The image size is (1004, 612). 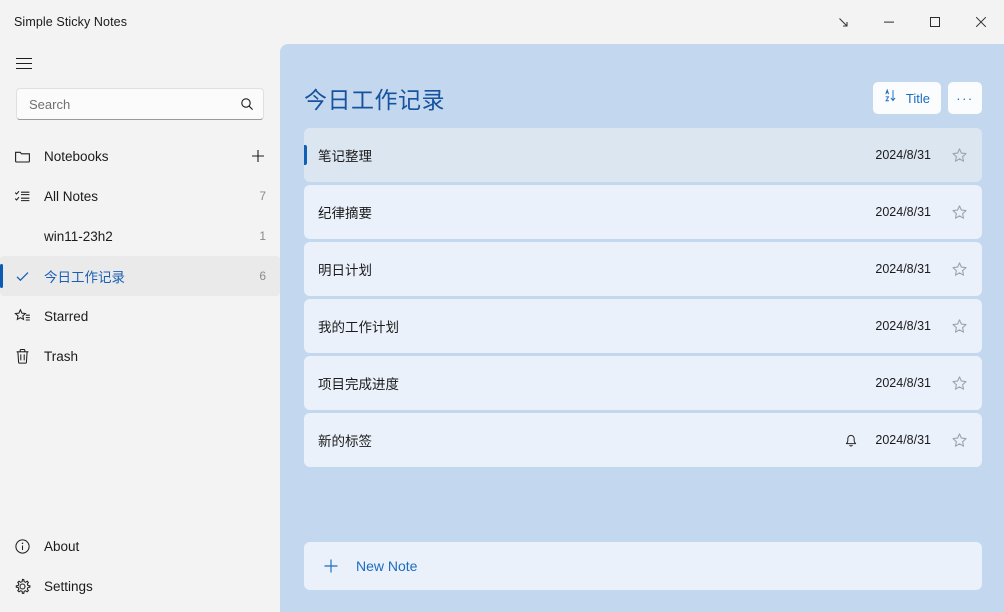 I want to click on hamburger-icon, so click(x=24, y=63).